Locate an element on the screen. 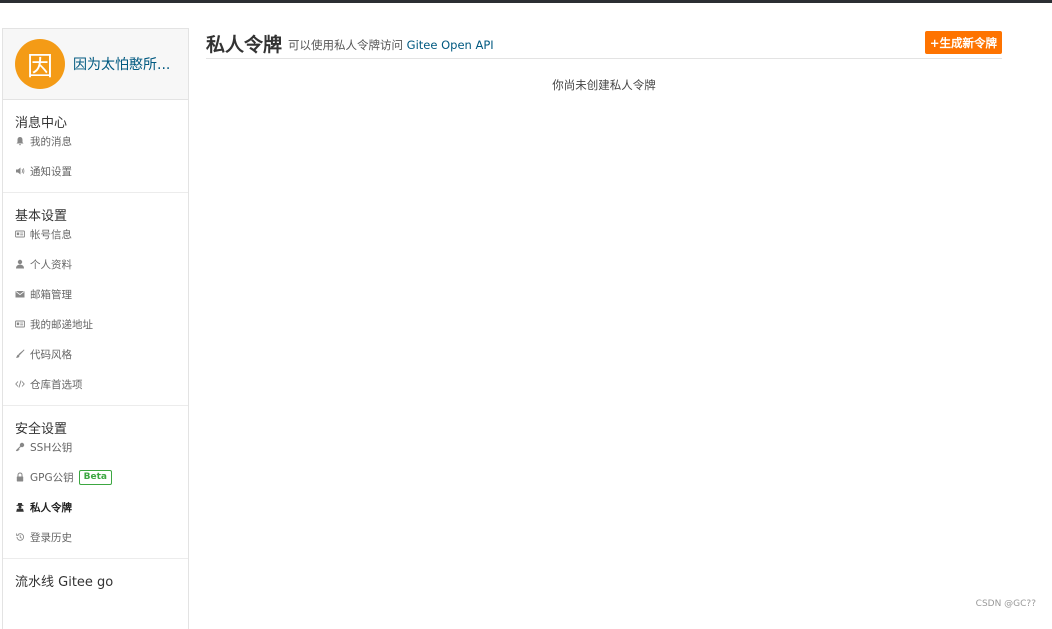 This screenshot has height=629, width=1052. page-description: 可以使用私人令牌访问 Gitee Open API is located at coordinates (391, 45).